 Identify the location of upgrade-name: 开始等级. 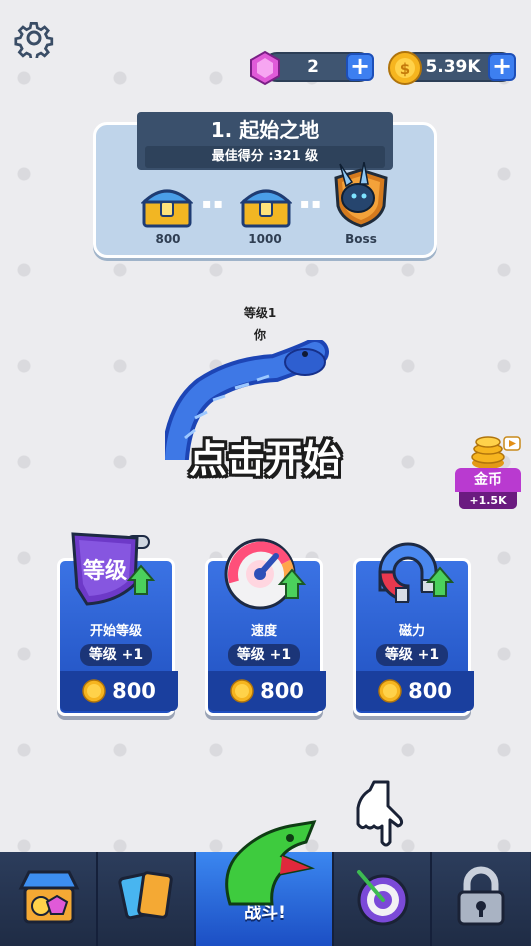
(115, 631).